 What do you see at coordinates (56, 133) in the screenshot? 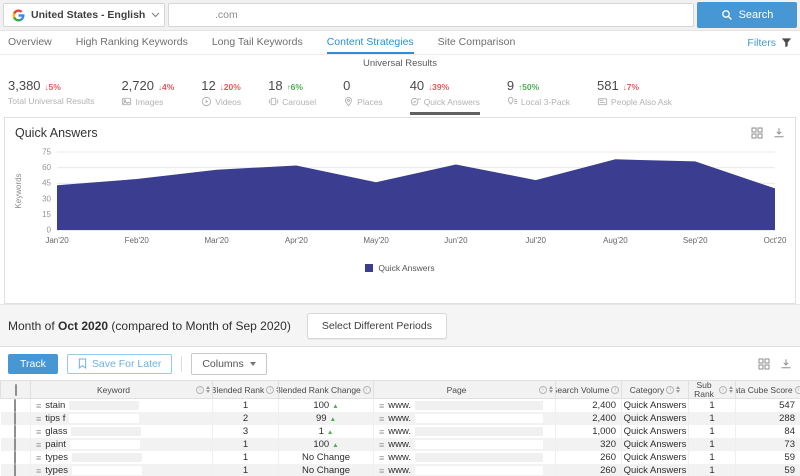
I see `chart-title: Quick Answers` at bounding box center [56, 133].